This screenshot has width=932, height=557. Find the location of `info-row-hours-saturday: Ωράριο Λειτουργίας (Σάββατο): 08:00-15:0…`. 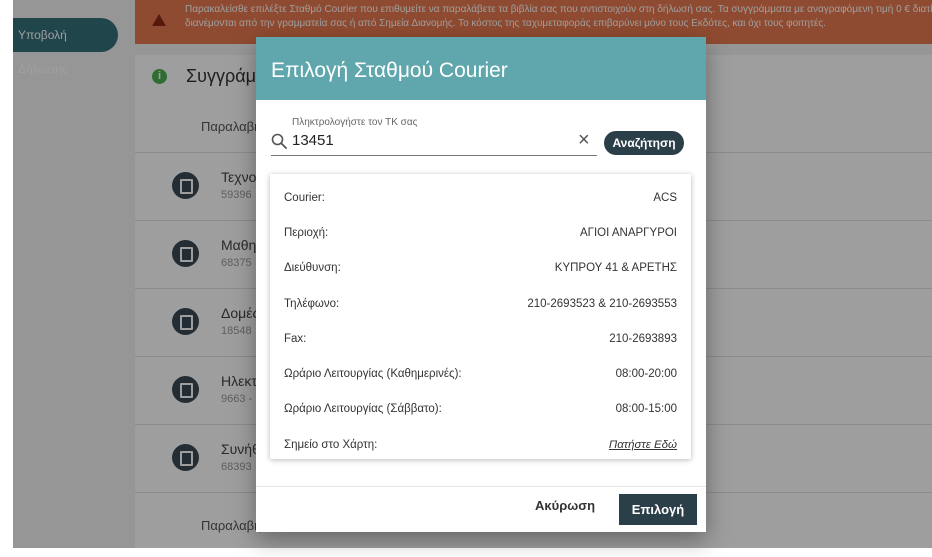

info-row-hours-saturday: Ωράριο Λειτουργίας (Σάββατο): 08:00-15:0… is located at coordinates (480, 409).